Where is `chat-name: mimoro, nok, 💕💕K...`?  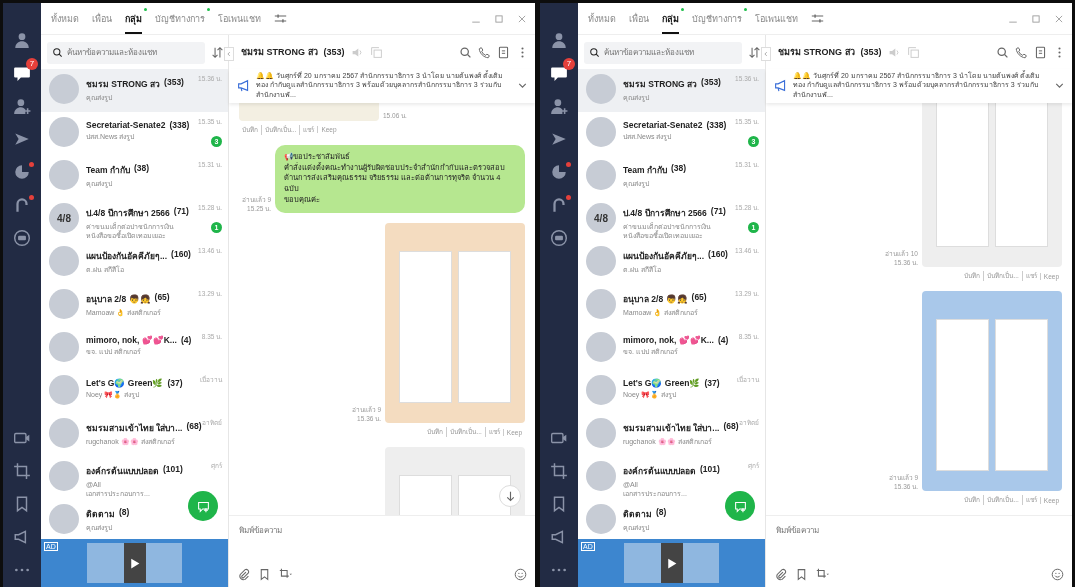
chat-name: mimoro, nok, 💕💕K... is located at coordinates (131, 340).